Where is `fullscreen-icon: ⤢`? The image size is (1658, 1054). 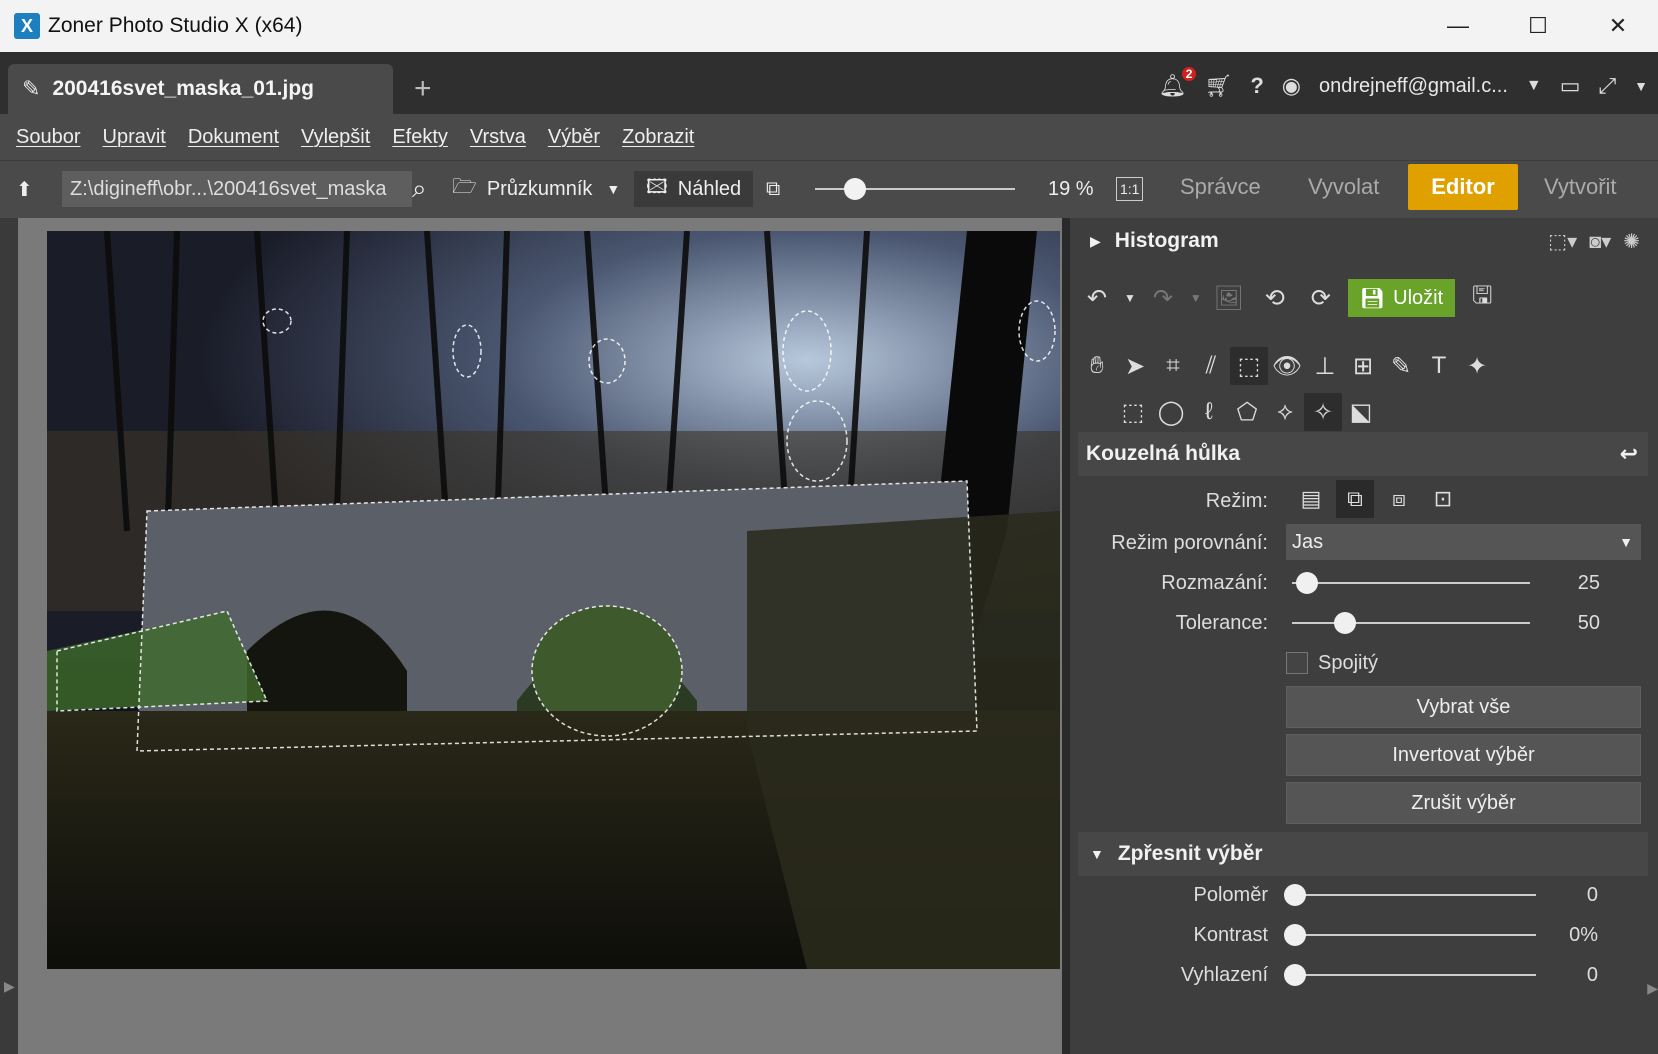
fullscreen-icon: ⤢ is located at coordinates (1608, 86).